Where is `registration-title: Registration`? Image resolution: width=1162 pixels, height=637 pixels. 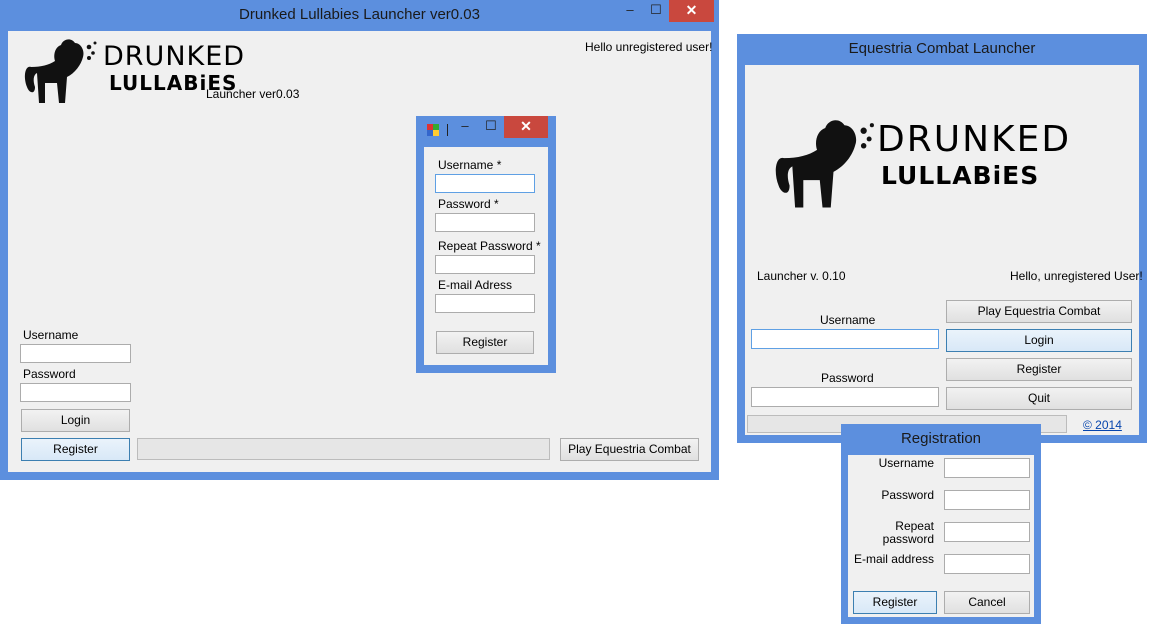
registration-title: Registration is located at coordinates (941, 438).